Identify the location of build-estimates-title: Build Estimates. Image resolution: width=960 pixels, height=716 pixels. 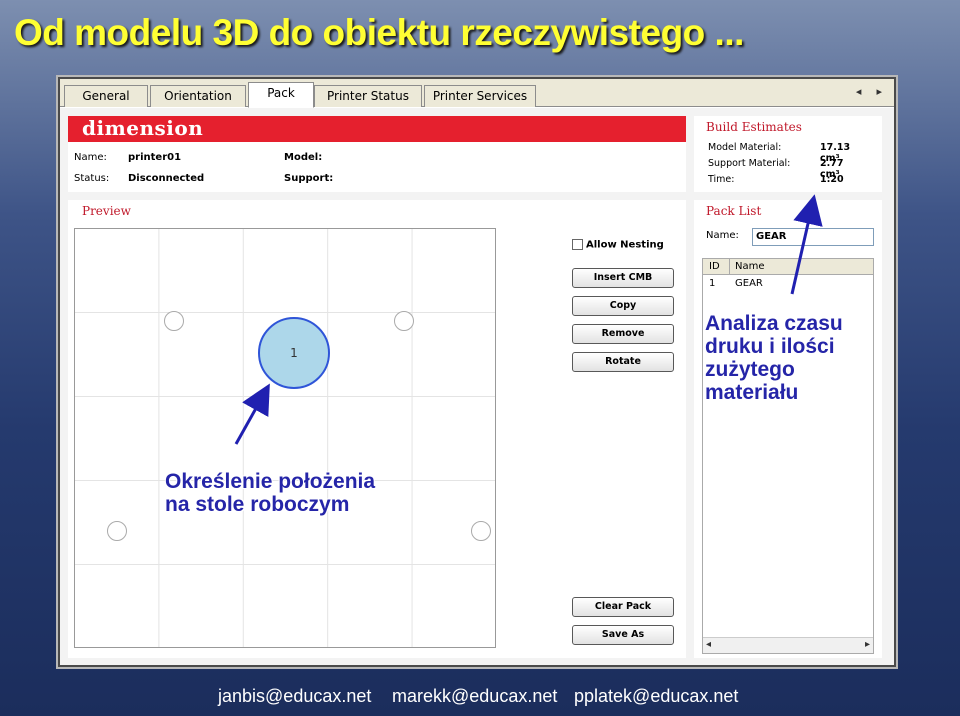
(754, 127).